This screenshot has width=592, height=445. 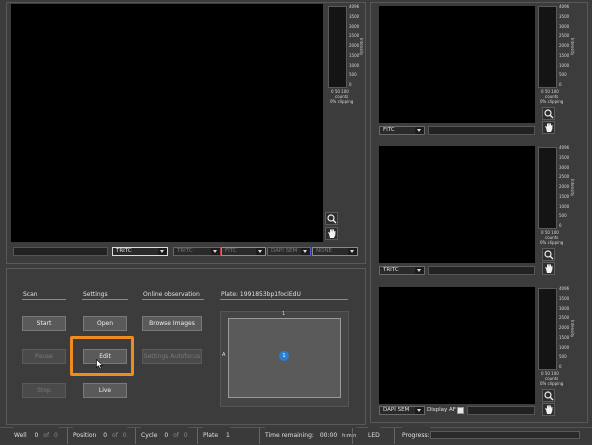 I want to click on side-3-status-bar, so click(x=501, y=410).